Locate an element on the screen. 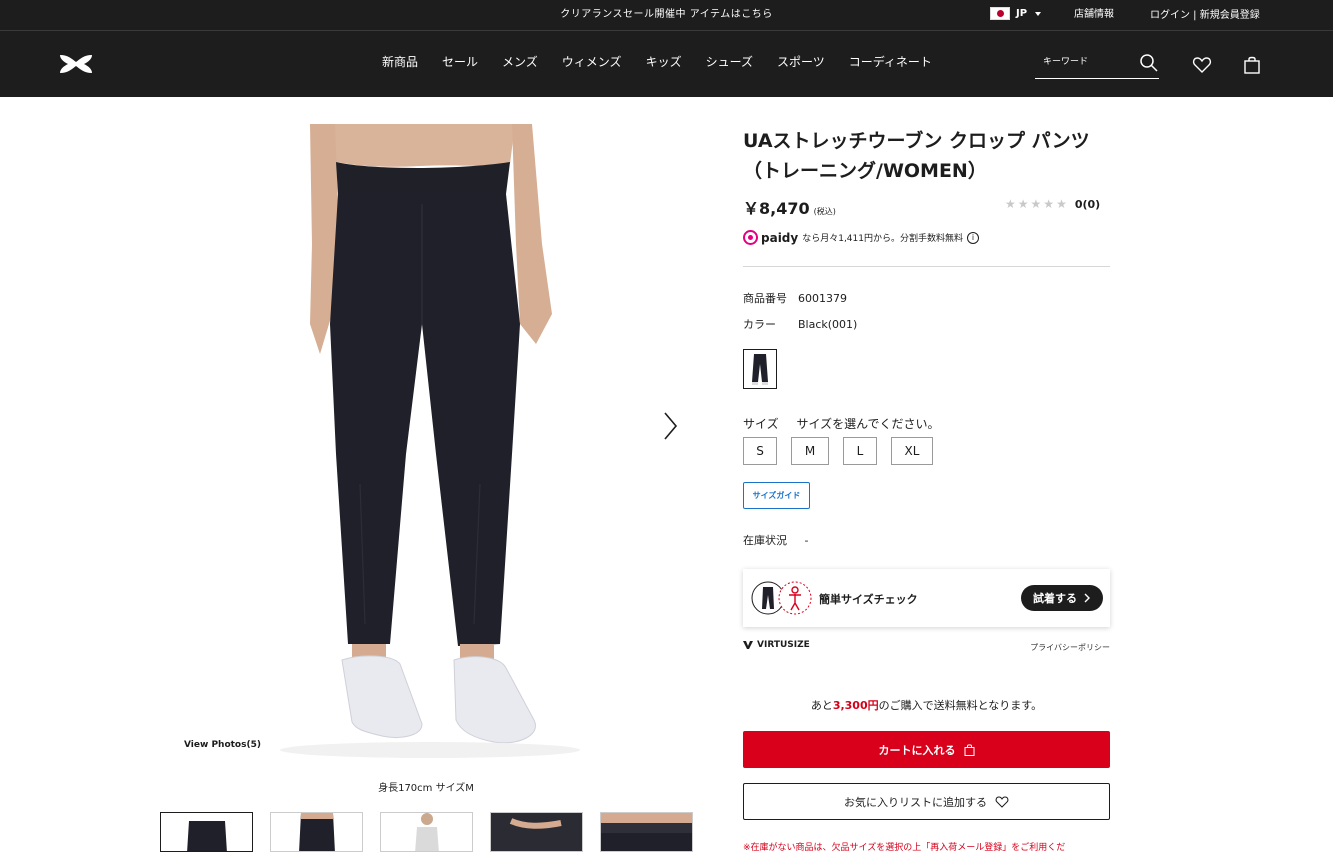 This screenshot has height=852, width=1333. virtusize-logo: VIRTUSIZE is located at coordinates (776, 645).